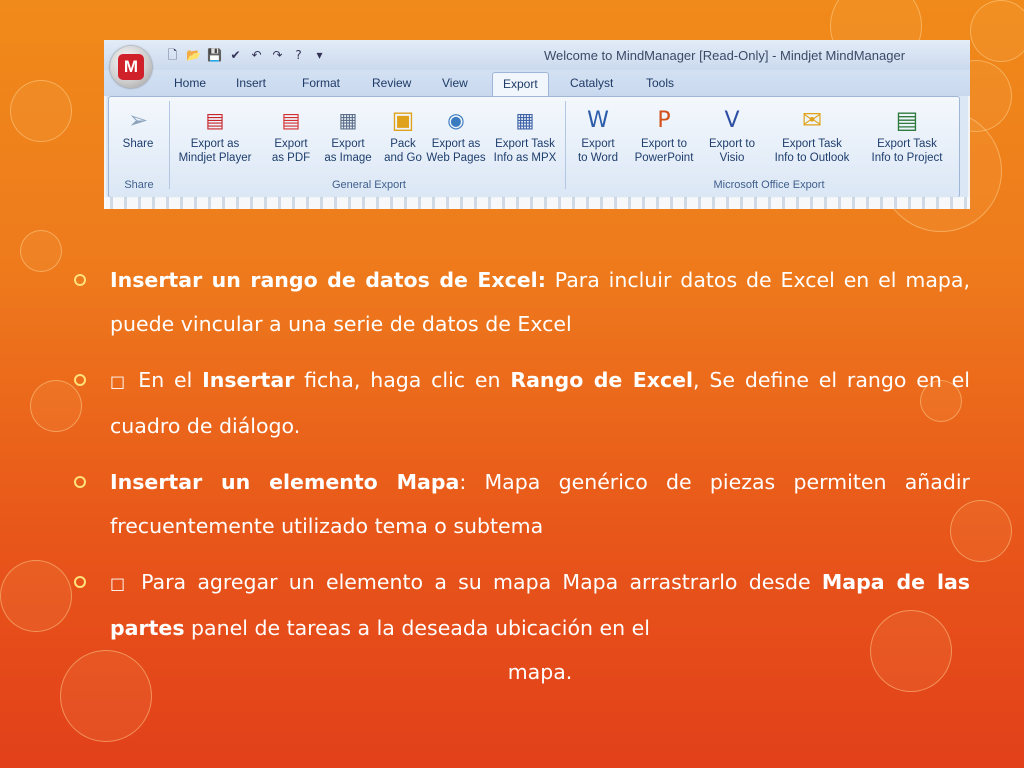  Describe the element at coordinates (598, 134) in the screenshot. I see `export-word-button: W Export to Word` at that location.